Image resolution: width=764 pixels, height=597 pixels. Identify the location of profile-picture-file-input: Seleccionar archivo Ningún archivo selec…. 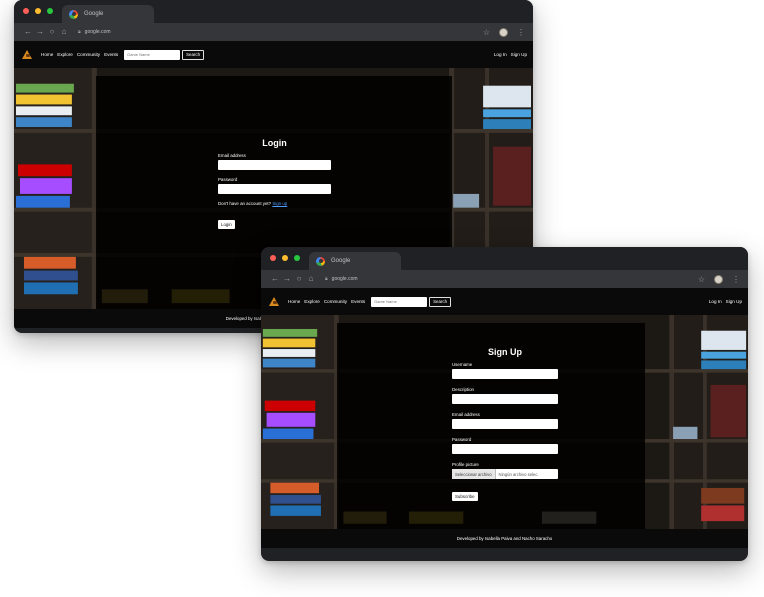
(505, 474).